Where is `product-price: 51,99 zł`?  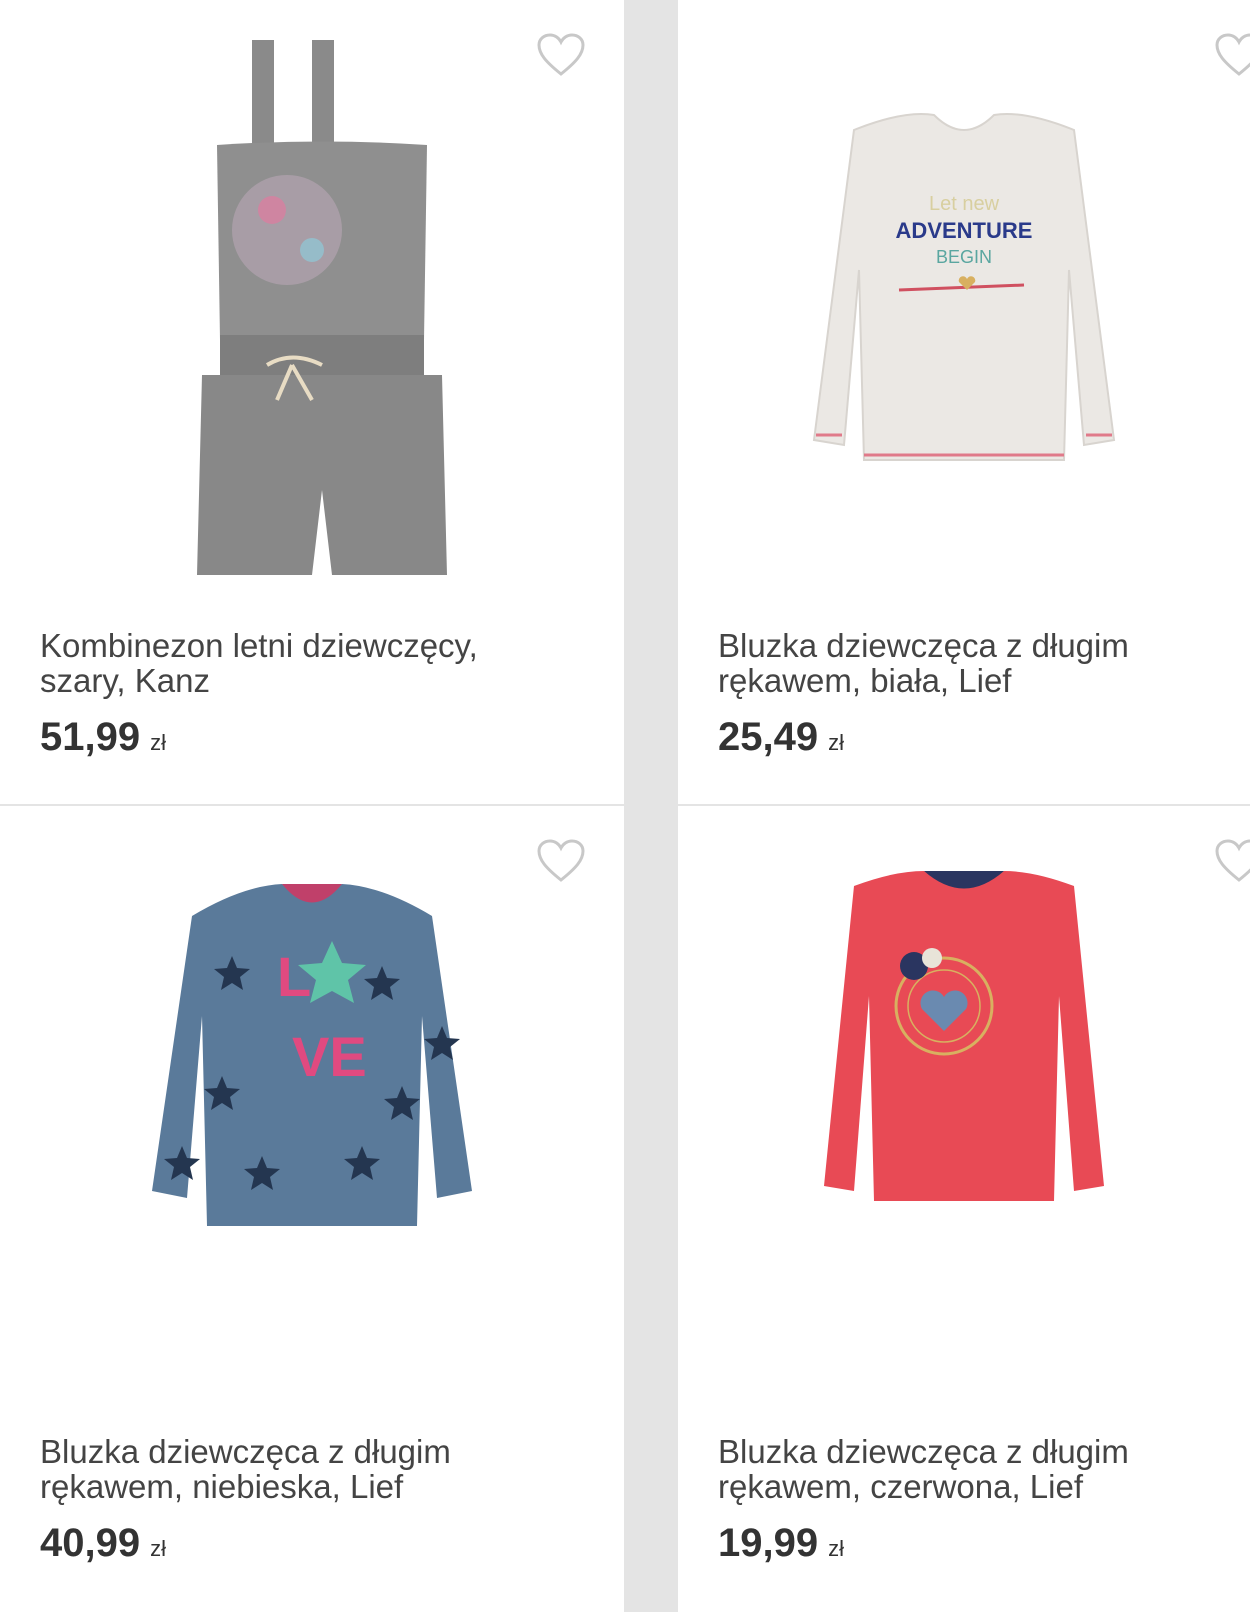 product-price: 51,99 zł is located at coordinates (103, 737).